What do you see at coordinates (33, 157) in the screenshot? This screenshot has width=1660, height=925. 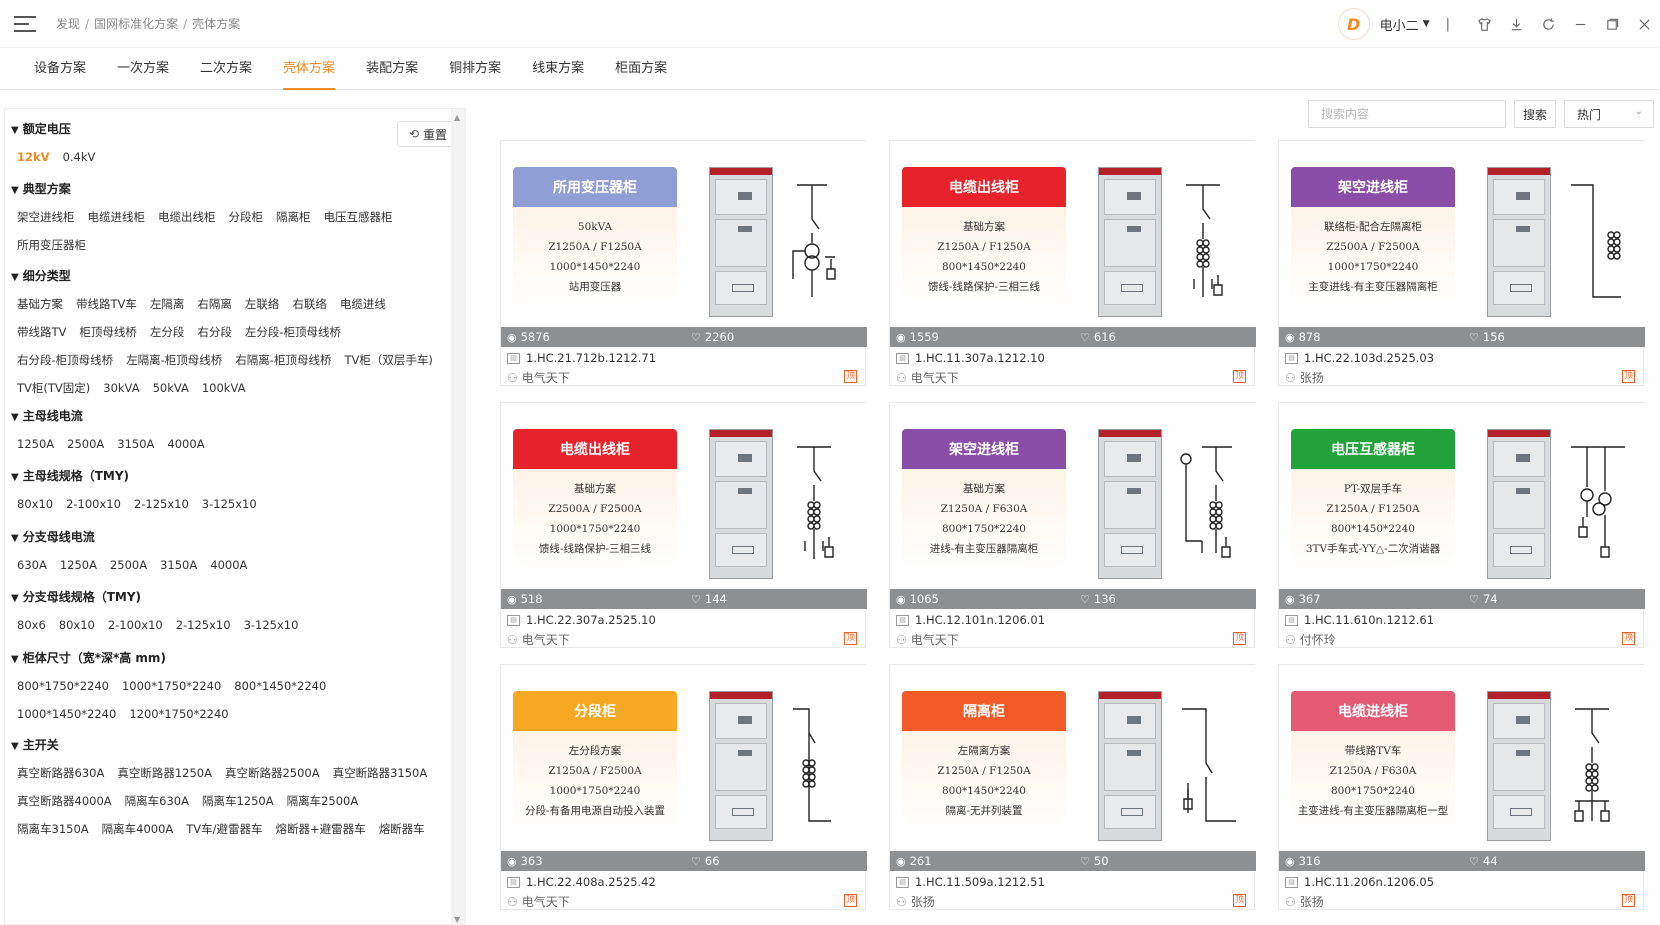 I see `filter-option: 12kV` at bounding box center [33, 157].